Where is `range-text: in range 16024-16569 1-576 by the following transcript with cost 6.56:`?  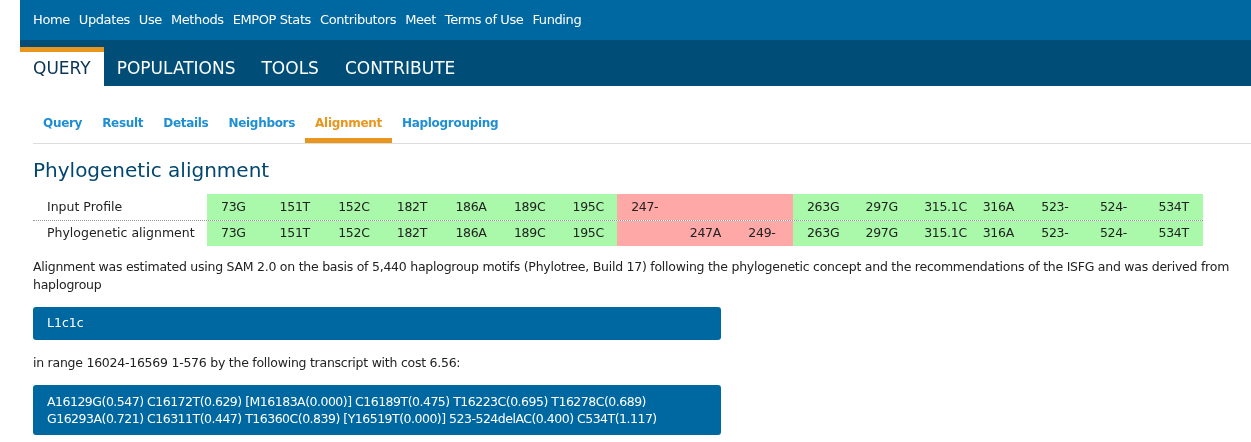 range-text: in range 16024-16569 1-576 by the following transcript with cost 6.56: is located at coordinates (247, 362).